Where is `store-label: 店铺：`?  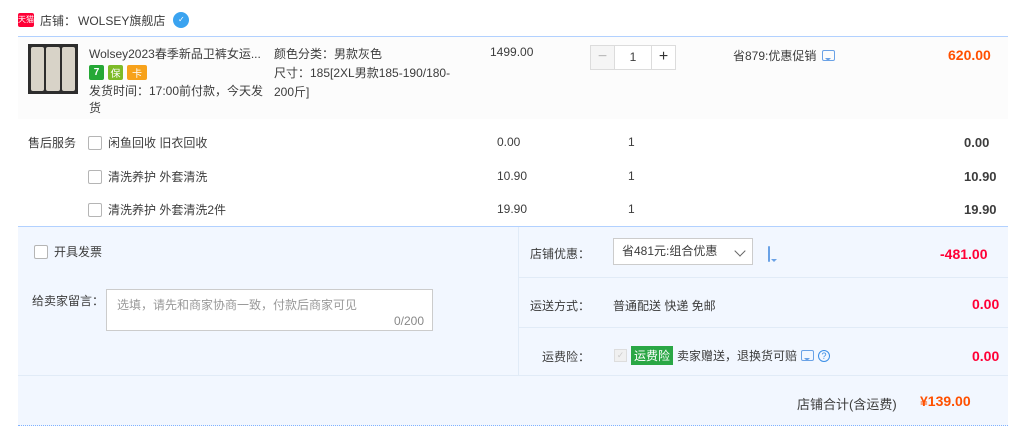 store-label: 店铺： is located at coordinates (58, 20).